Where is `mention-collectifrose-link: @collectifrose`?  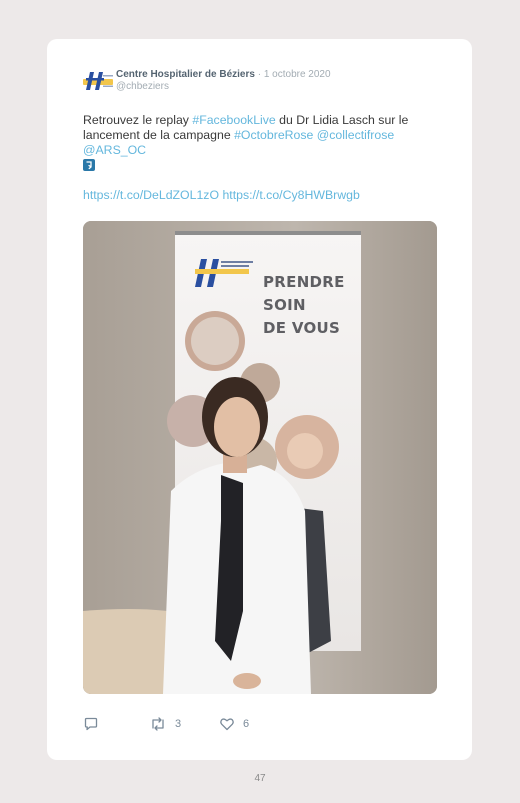
mention-collectifrose-link: @collectifrose is located at coordinates (355, 135).